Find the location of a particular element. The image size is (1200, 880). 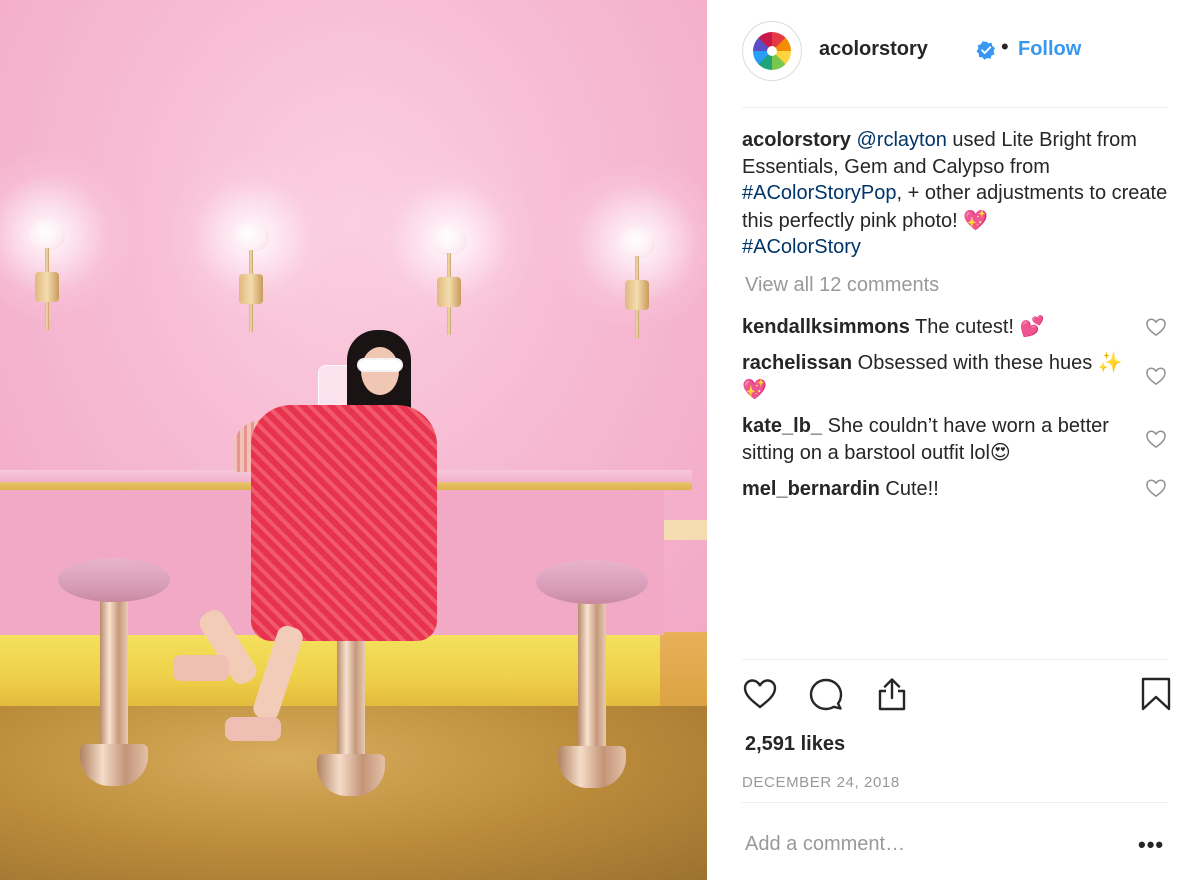

comment: rachelissan Obsessed with these hues ✨💖 is located at coordinates (942, 377).